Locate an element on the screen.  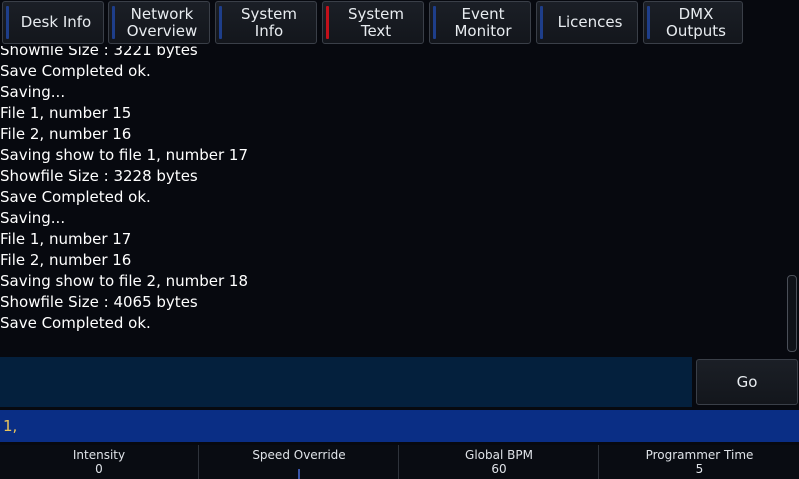
tab-licences: Licences is located at coordinates (587, 22).